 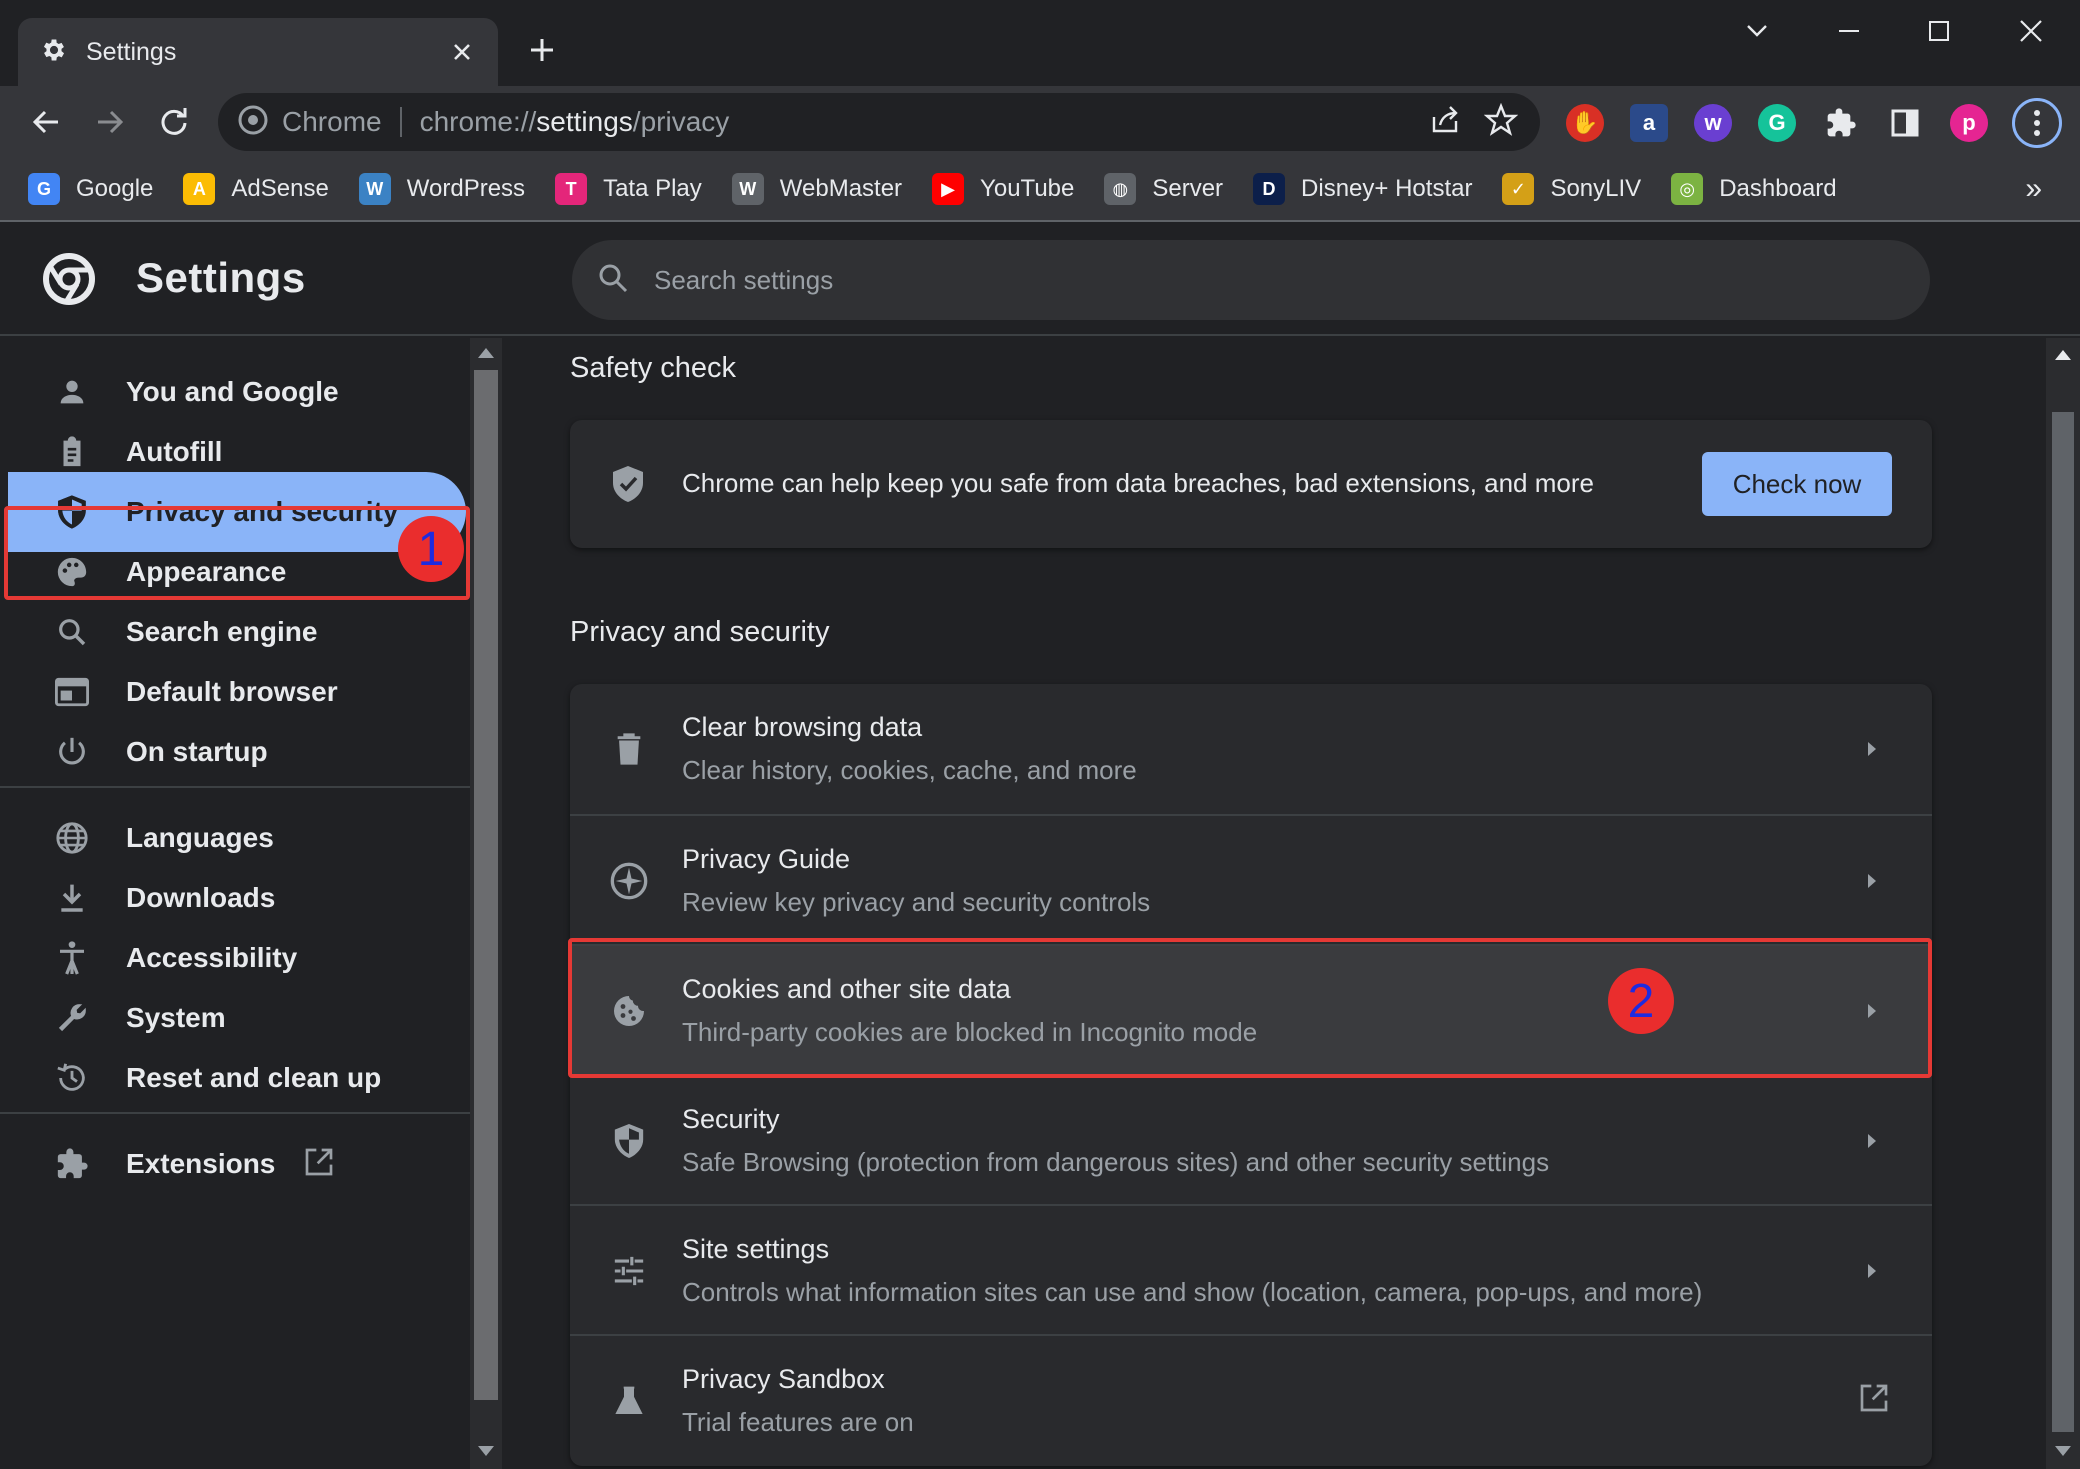 What do you see at coordinates (72, 1164) in the screenshot?
I see `puzzle-icon` at bounding box center [72, 1164].